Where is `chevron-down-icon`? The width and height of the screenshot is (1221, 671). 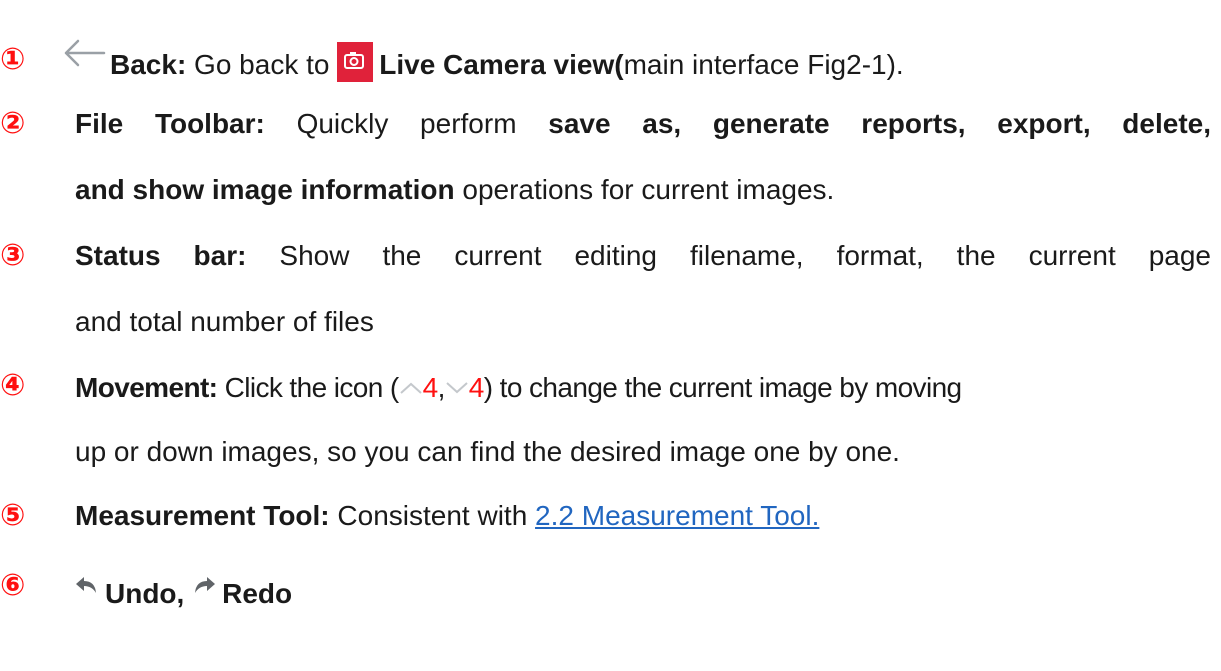 chevron-down-icon is located at coordinates (457, 386).